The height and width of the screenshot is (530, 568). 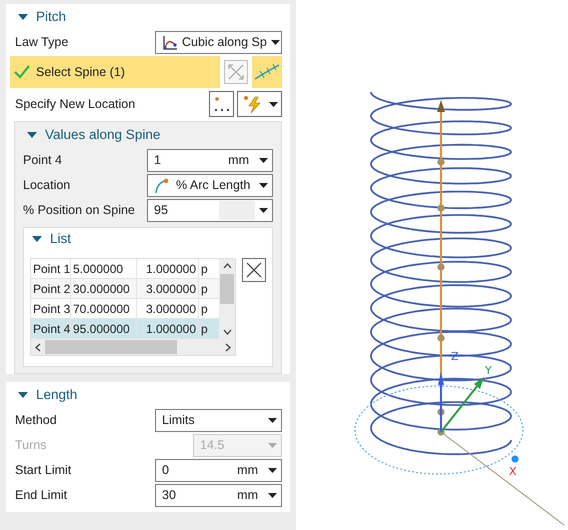 What do you see at coordinates (125, 269) in the screenshot?
I see `table-row: Point 1 5.000000 1.000000 p` at bounding box center [125, 269].